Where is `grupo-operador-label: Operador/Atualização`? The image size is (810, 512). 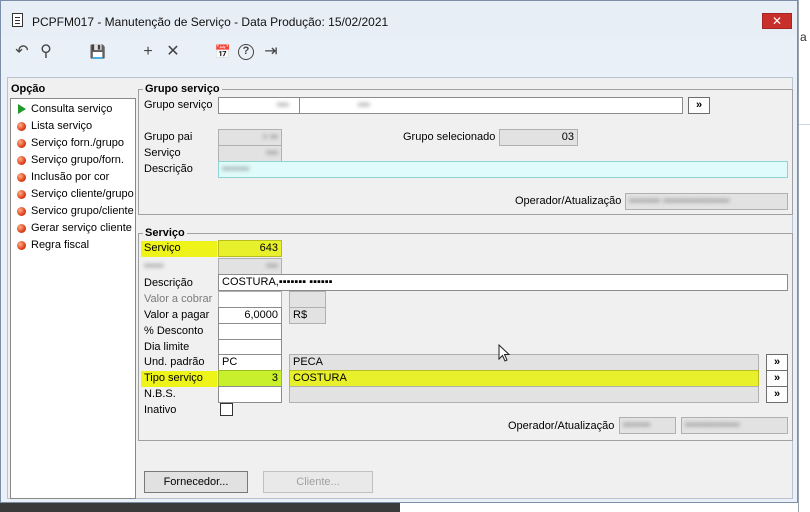 grupo-operador-label: Operador/Atualização is located at coordinates (568, 201).